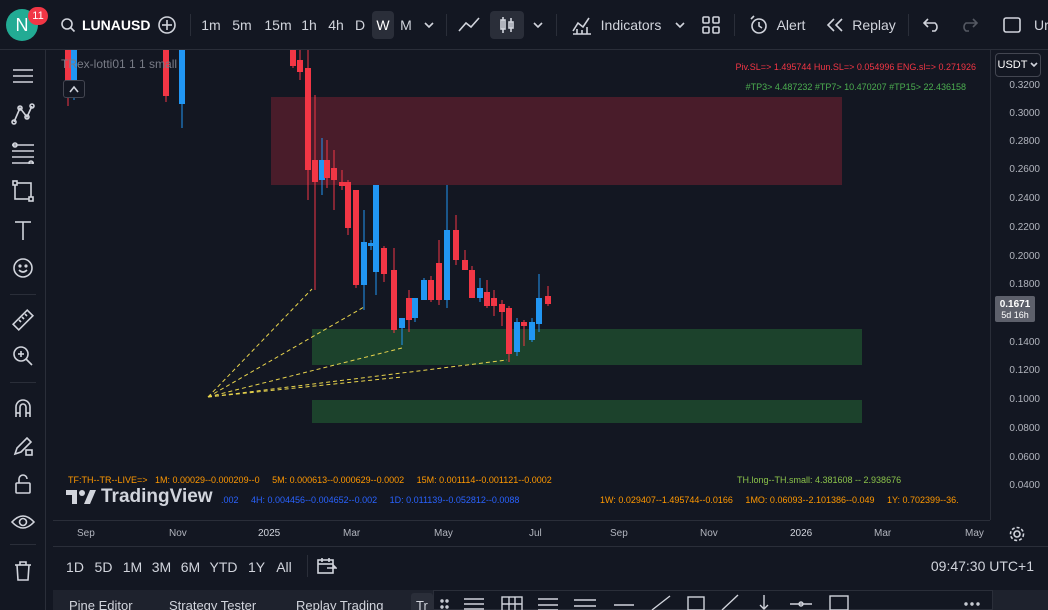  I want to click on zoom-tool, so click(23, 356).